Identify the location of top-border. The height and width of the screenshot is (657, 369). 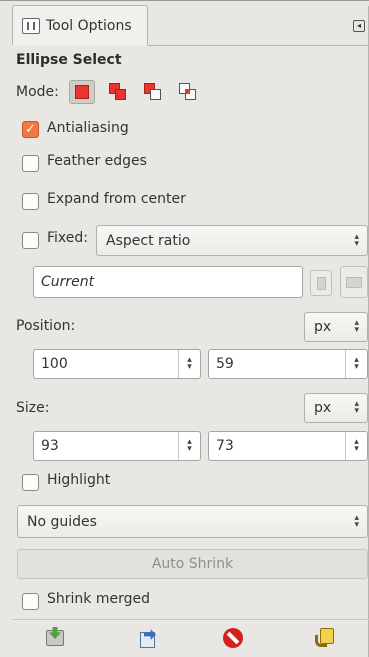
(184, 0).